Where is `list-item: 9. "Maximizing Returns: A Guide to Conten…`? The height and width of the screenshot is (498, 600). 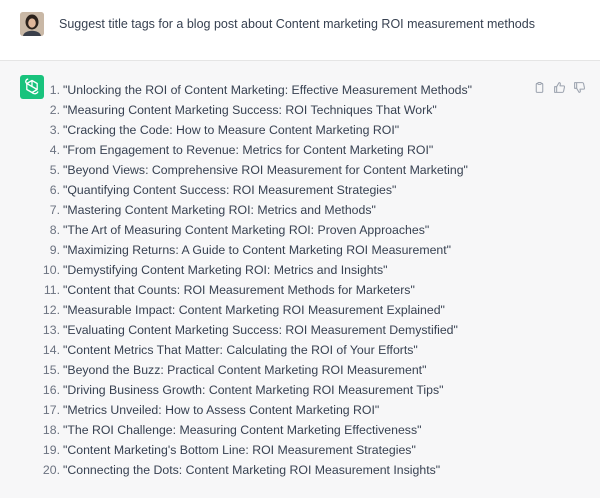 list-item: 9. "Maximizing Returns: A Guide to Conten… is located at coordinates (256, 252).